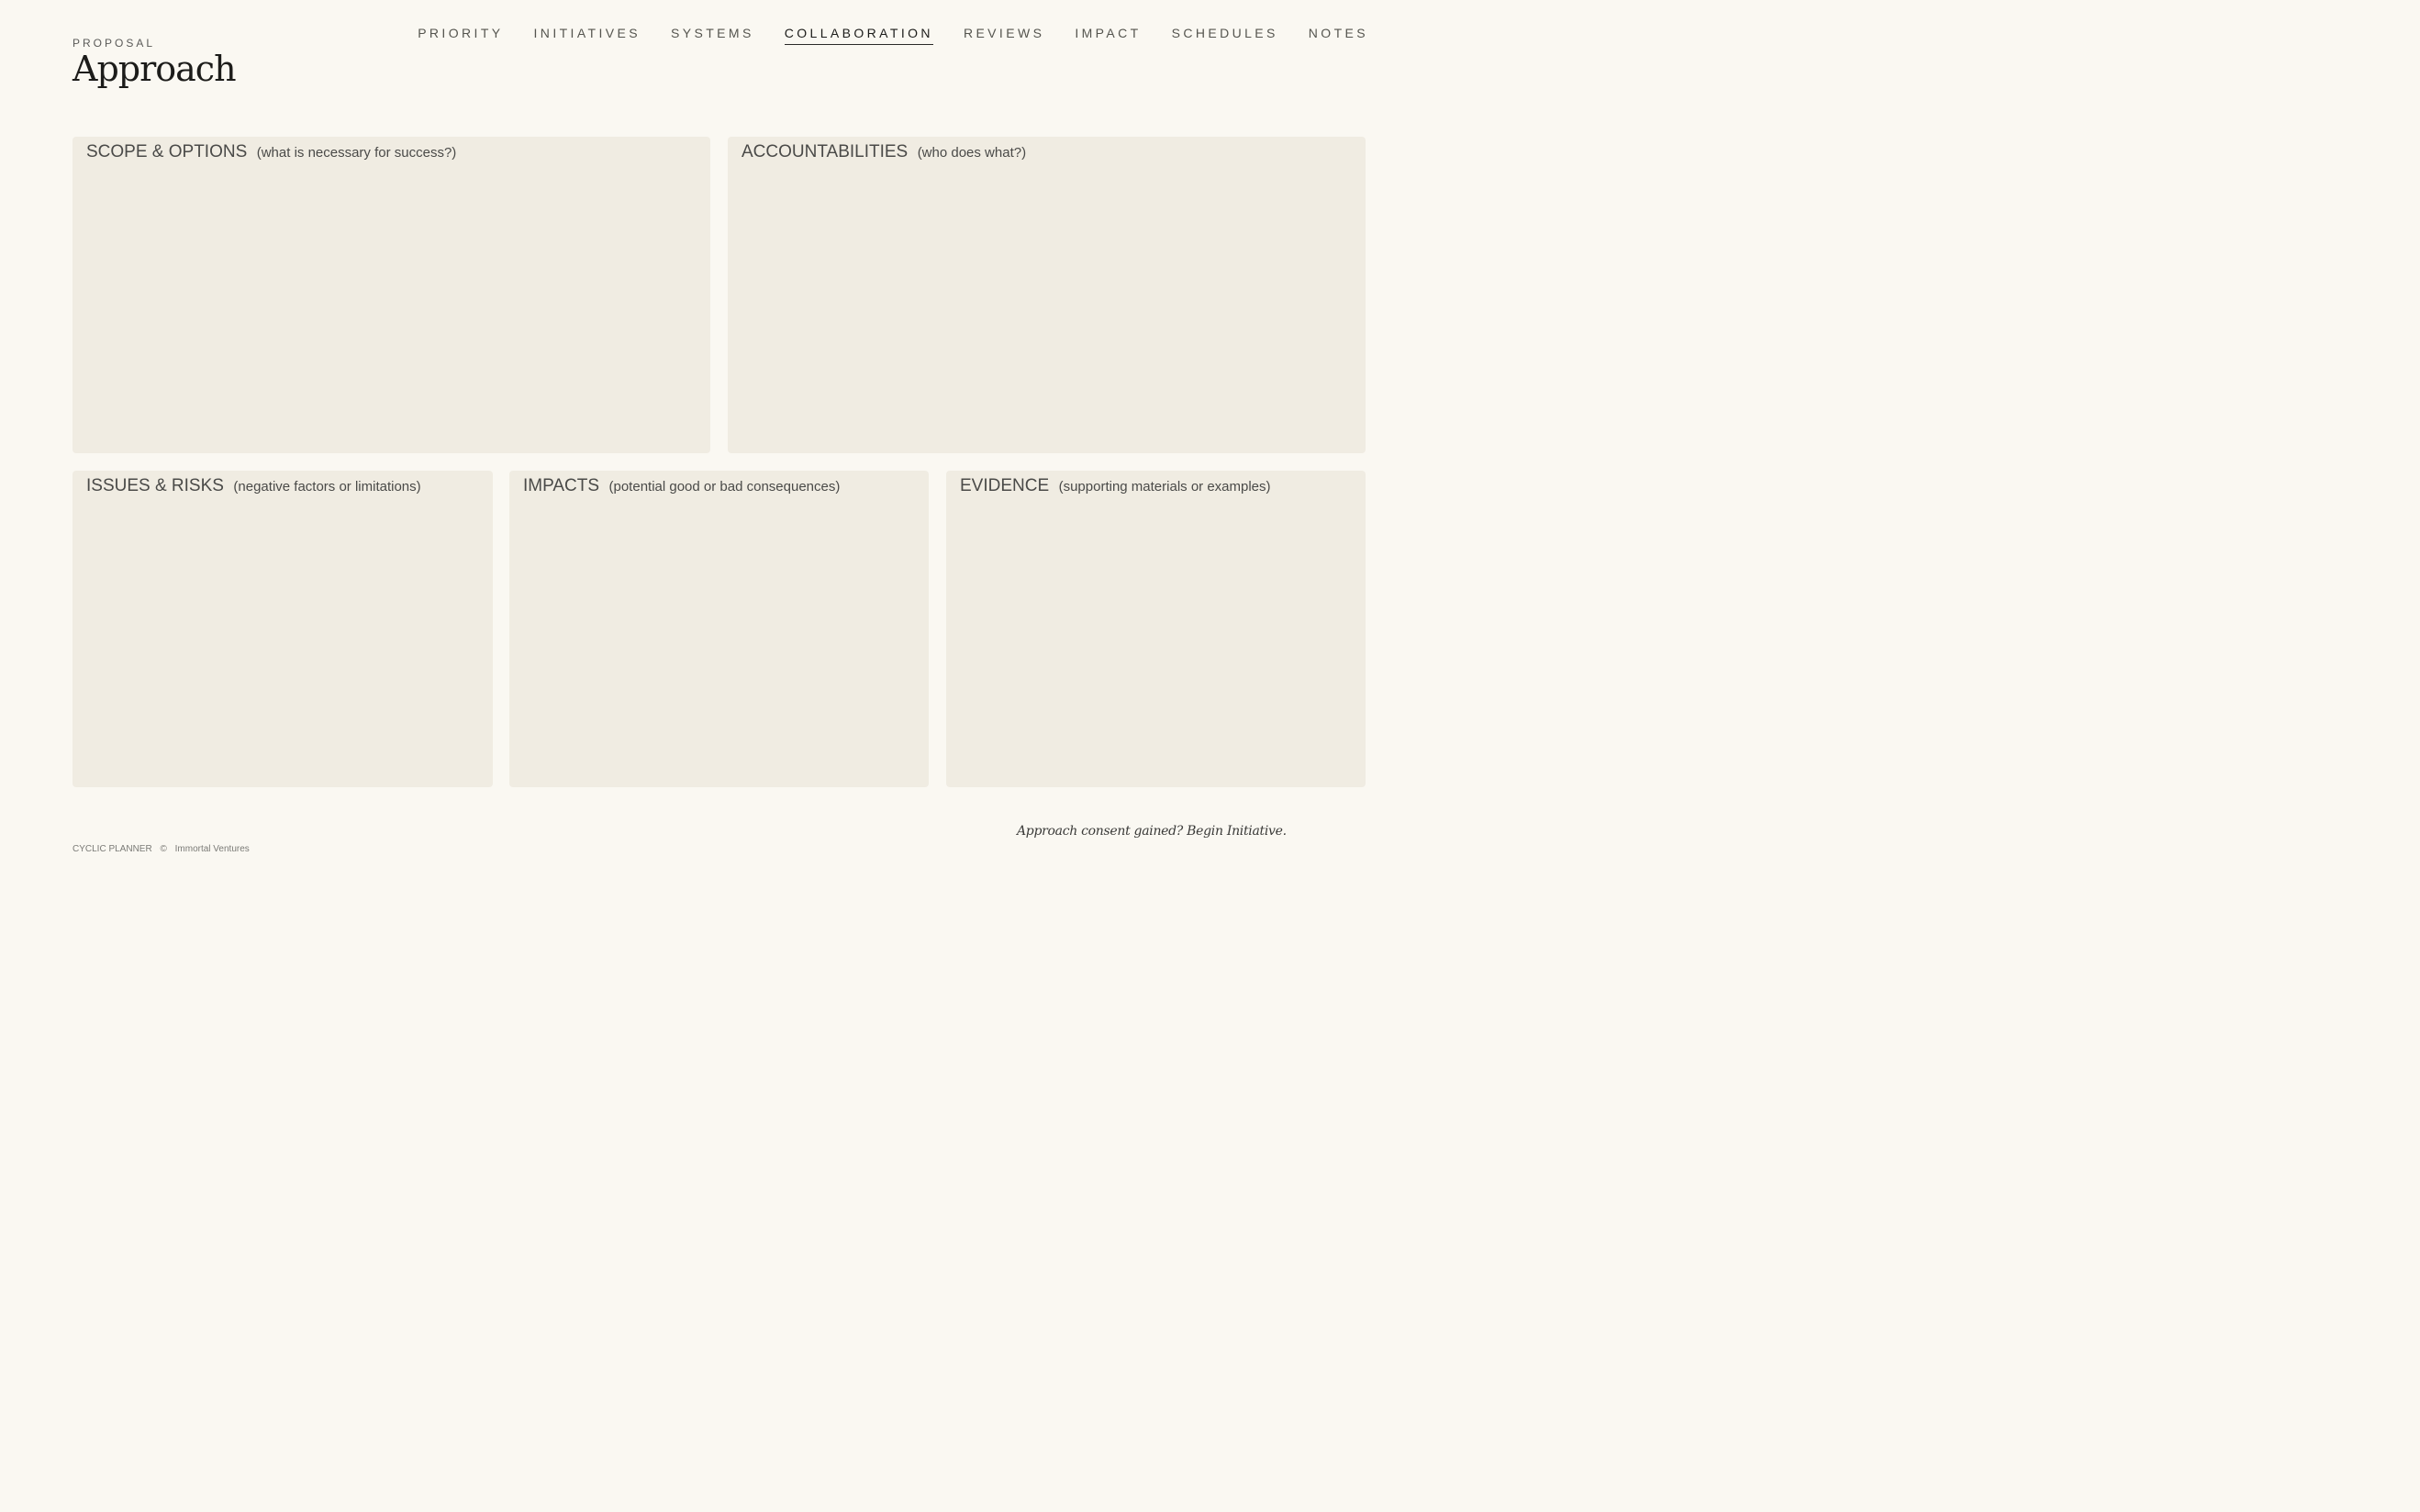 This screenshot has height=1512, width=2420. I want to click on panel-subtitle: (what is necessary for success?), so click(356, 153).